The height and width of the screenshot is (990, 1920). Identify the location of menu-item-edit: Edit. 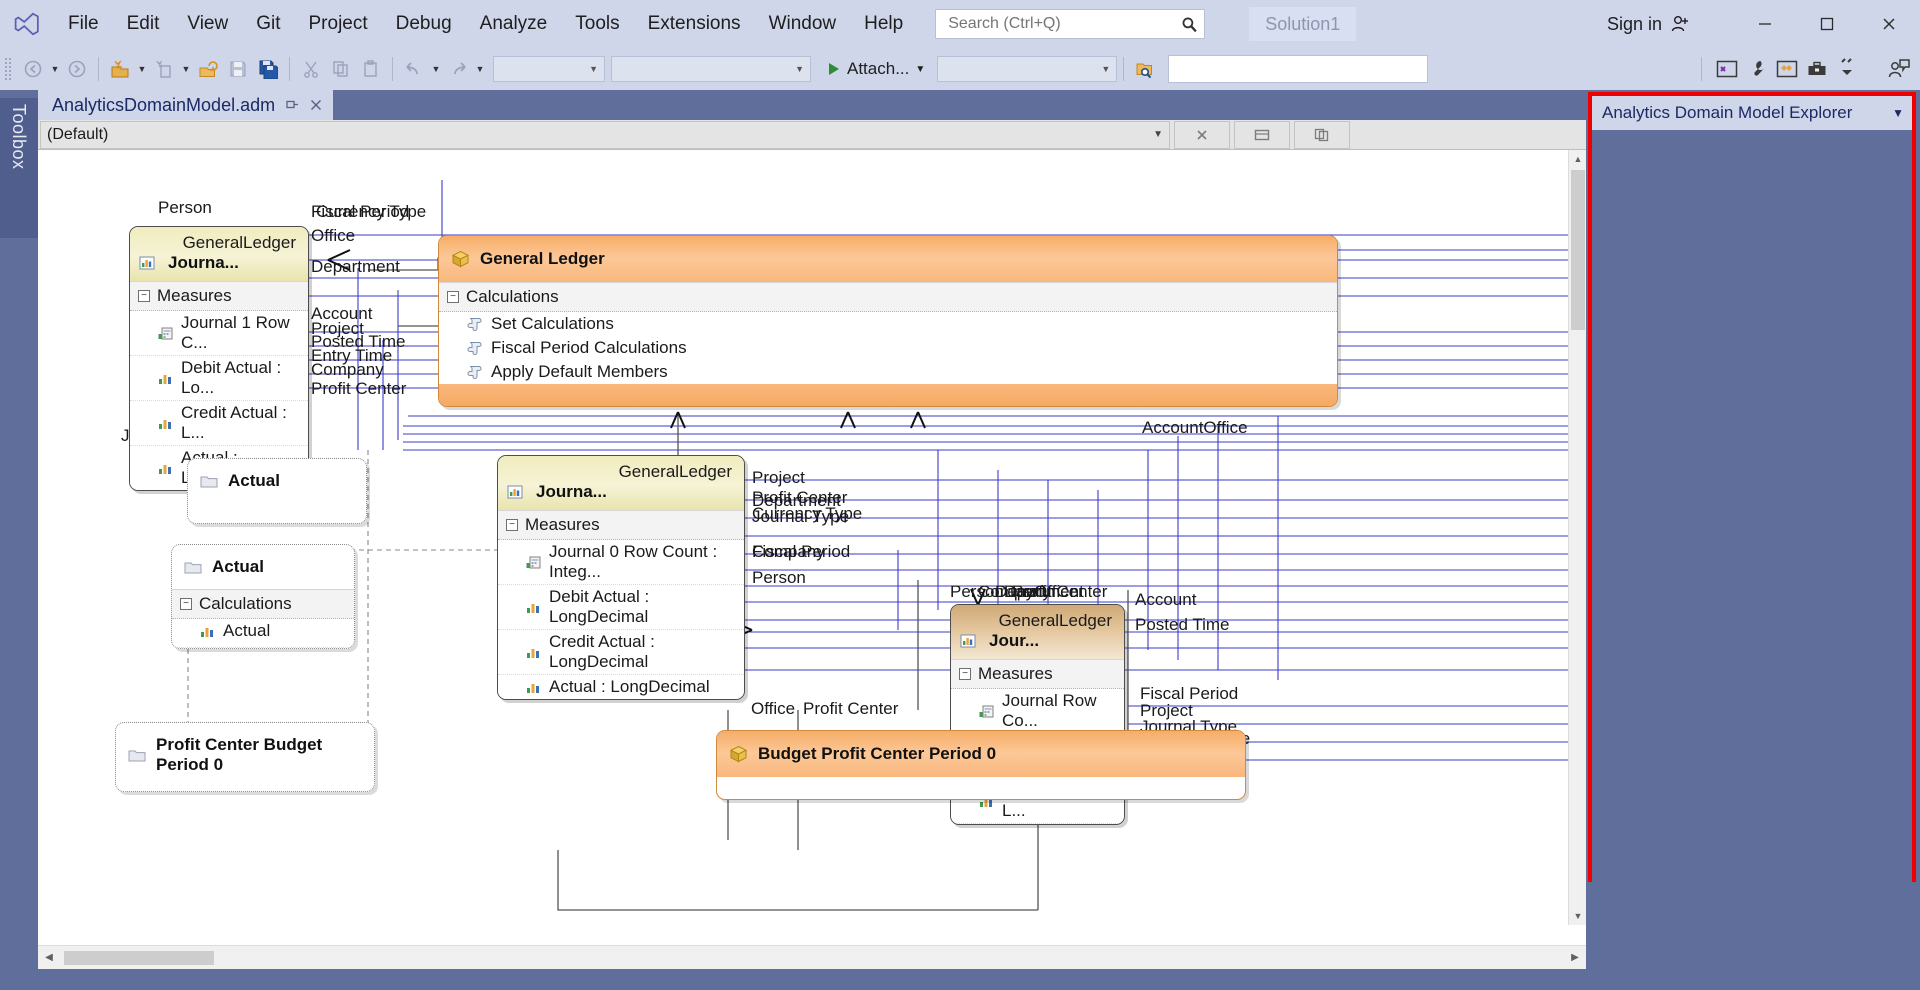
(143, 24).